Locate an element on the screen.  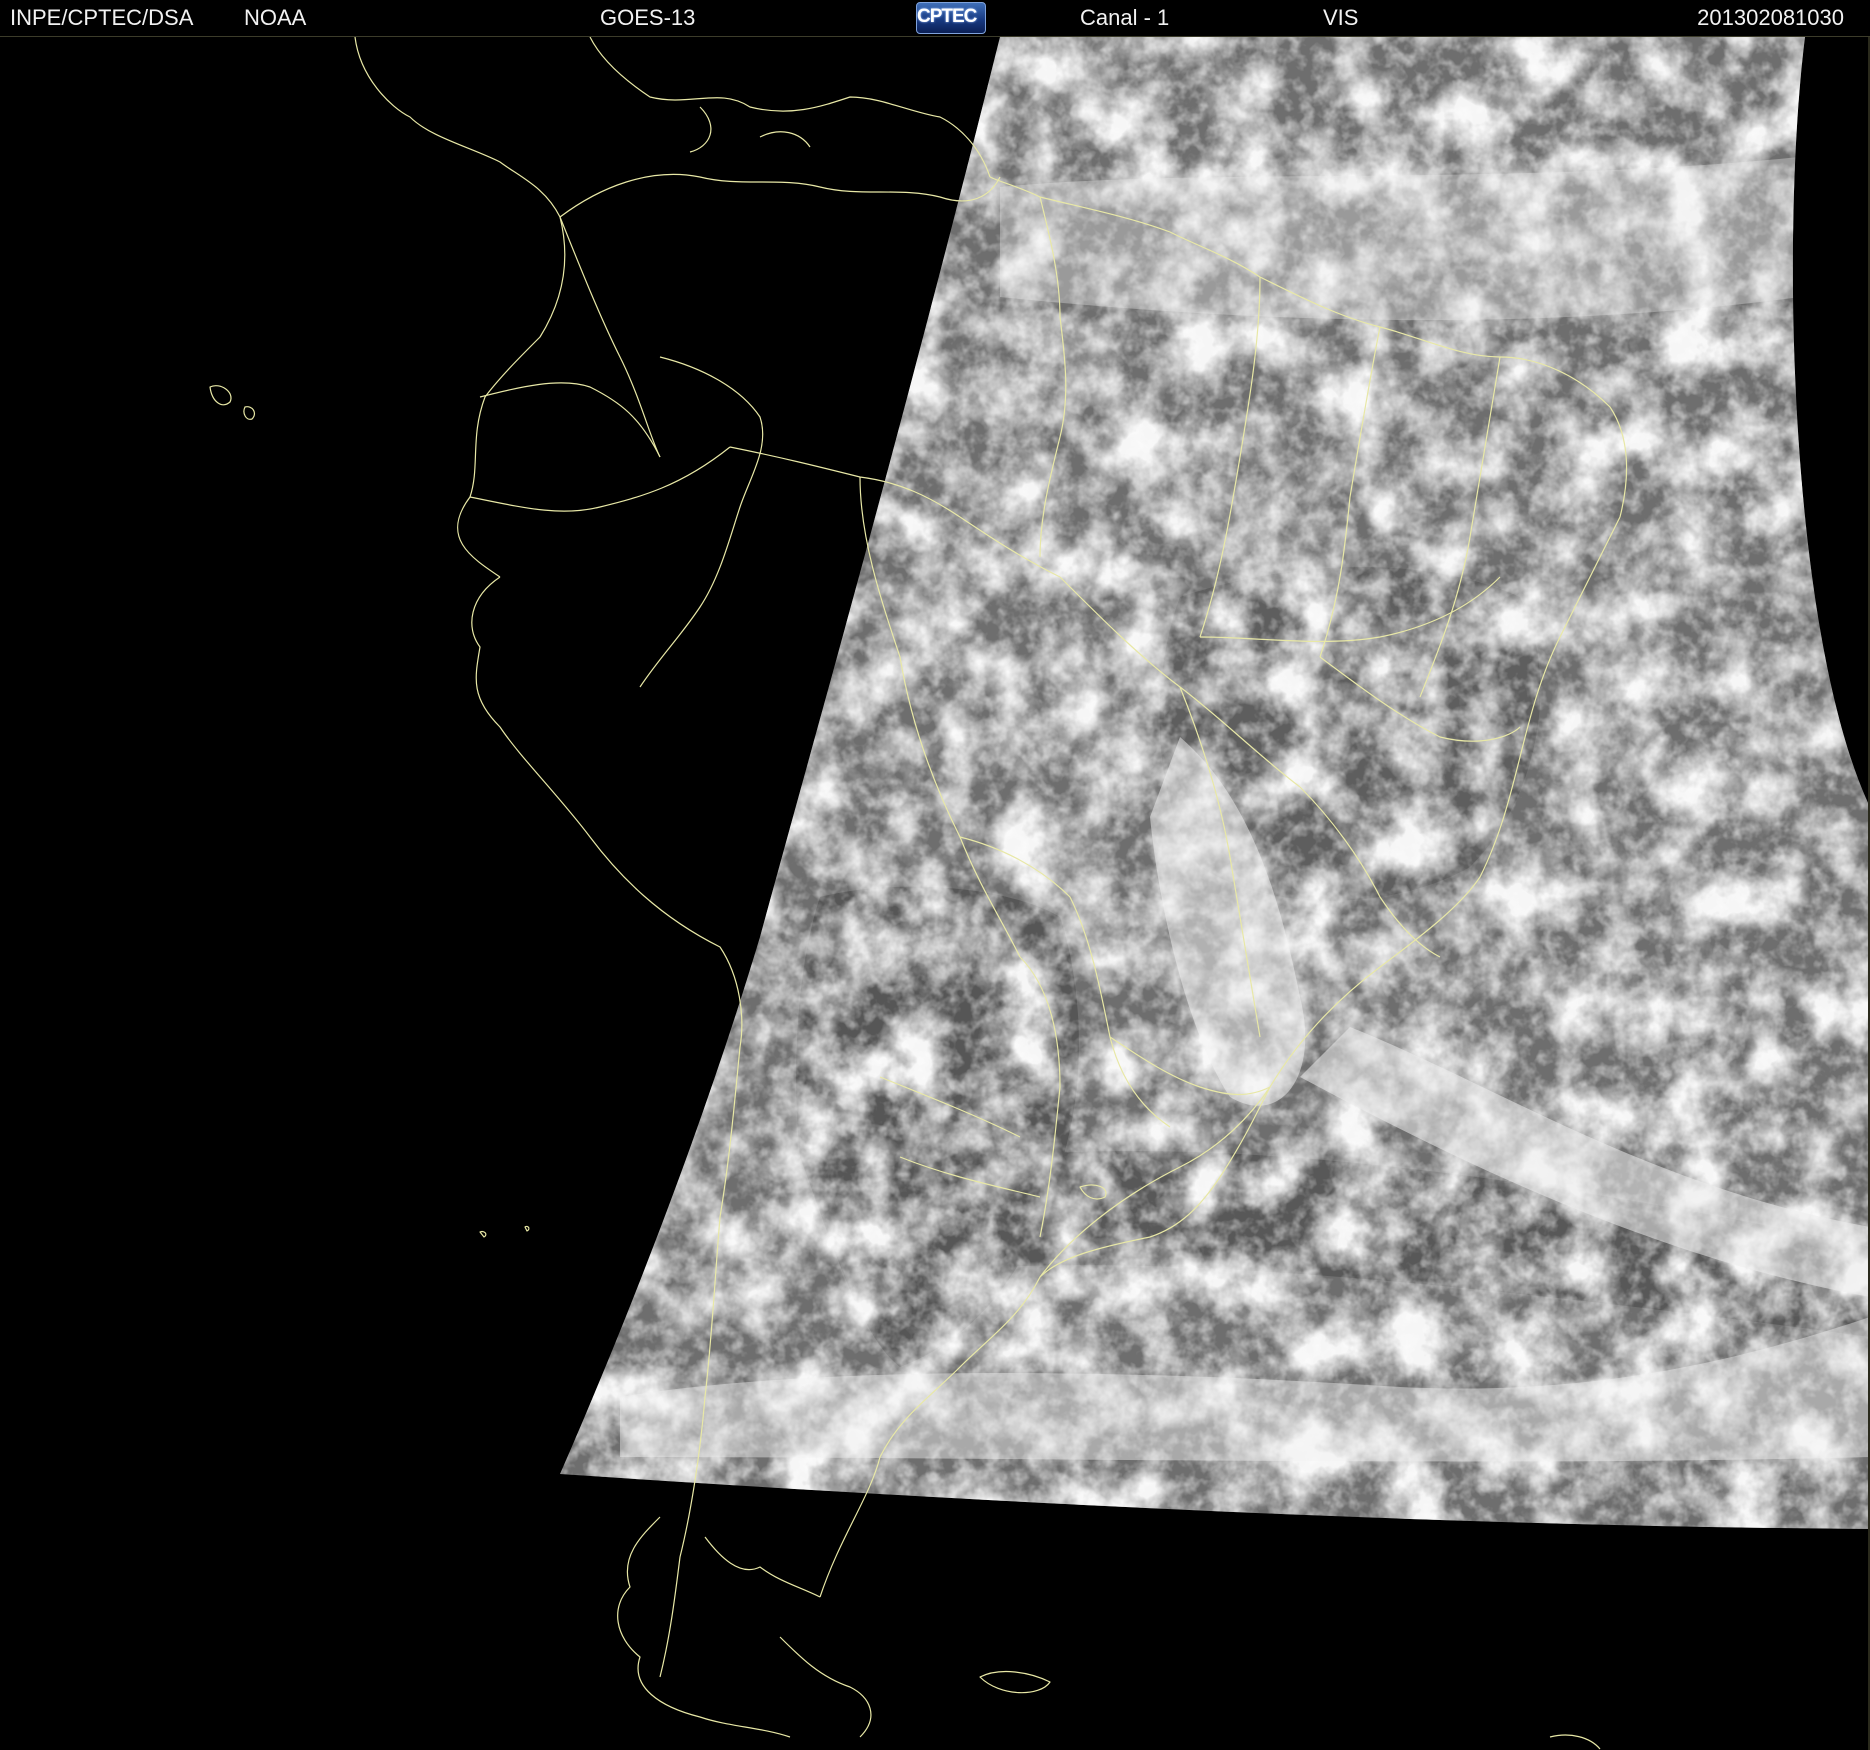
logo-text: CPTEC is located at coordinates (947, 16).